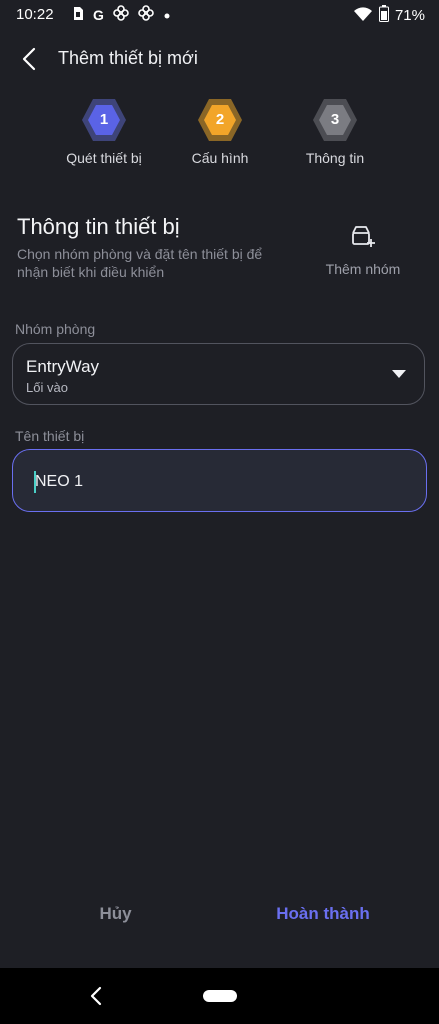 This screenshot has height=1024, width=439. I want to click on sim-icon, so click(78, 15).